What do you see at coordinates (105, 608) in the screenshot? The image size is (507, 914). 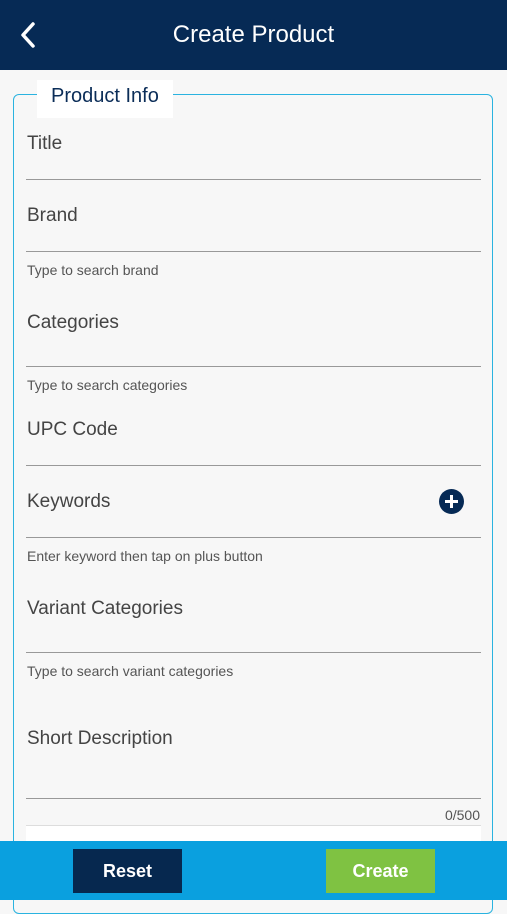 I see `variant-categories-field-label: Variant Categories` at bounding box center [105, 608].